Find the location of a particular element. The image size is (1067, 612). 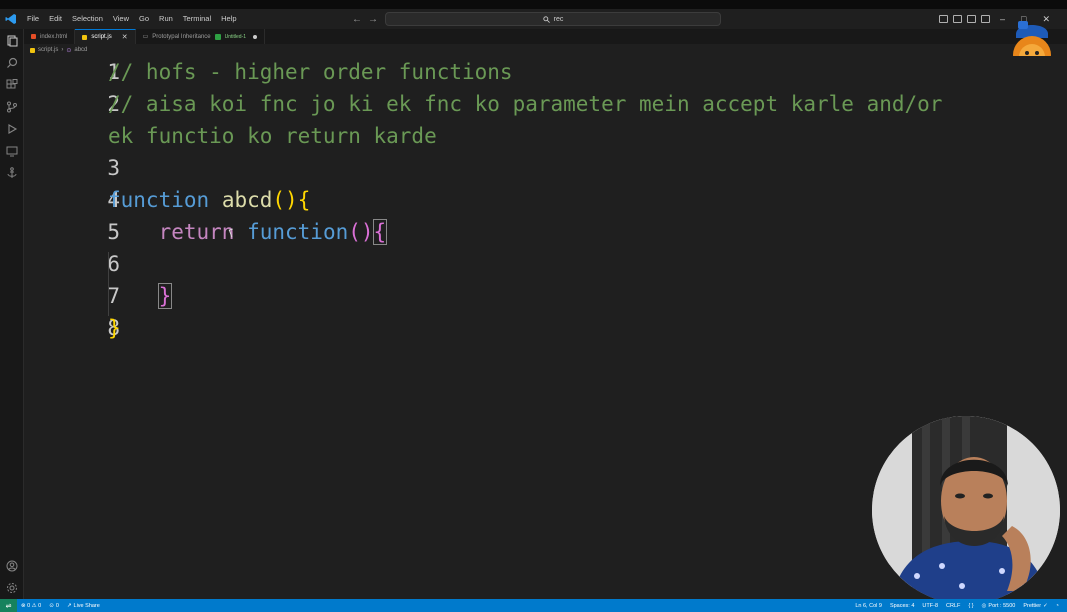

close-brace-highlighted: } is located at coordinates (165, 296).